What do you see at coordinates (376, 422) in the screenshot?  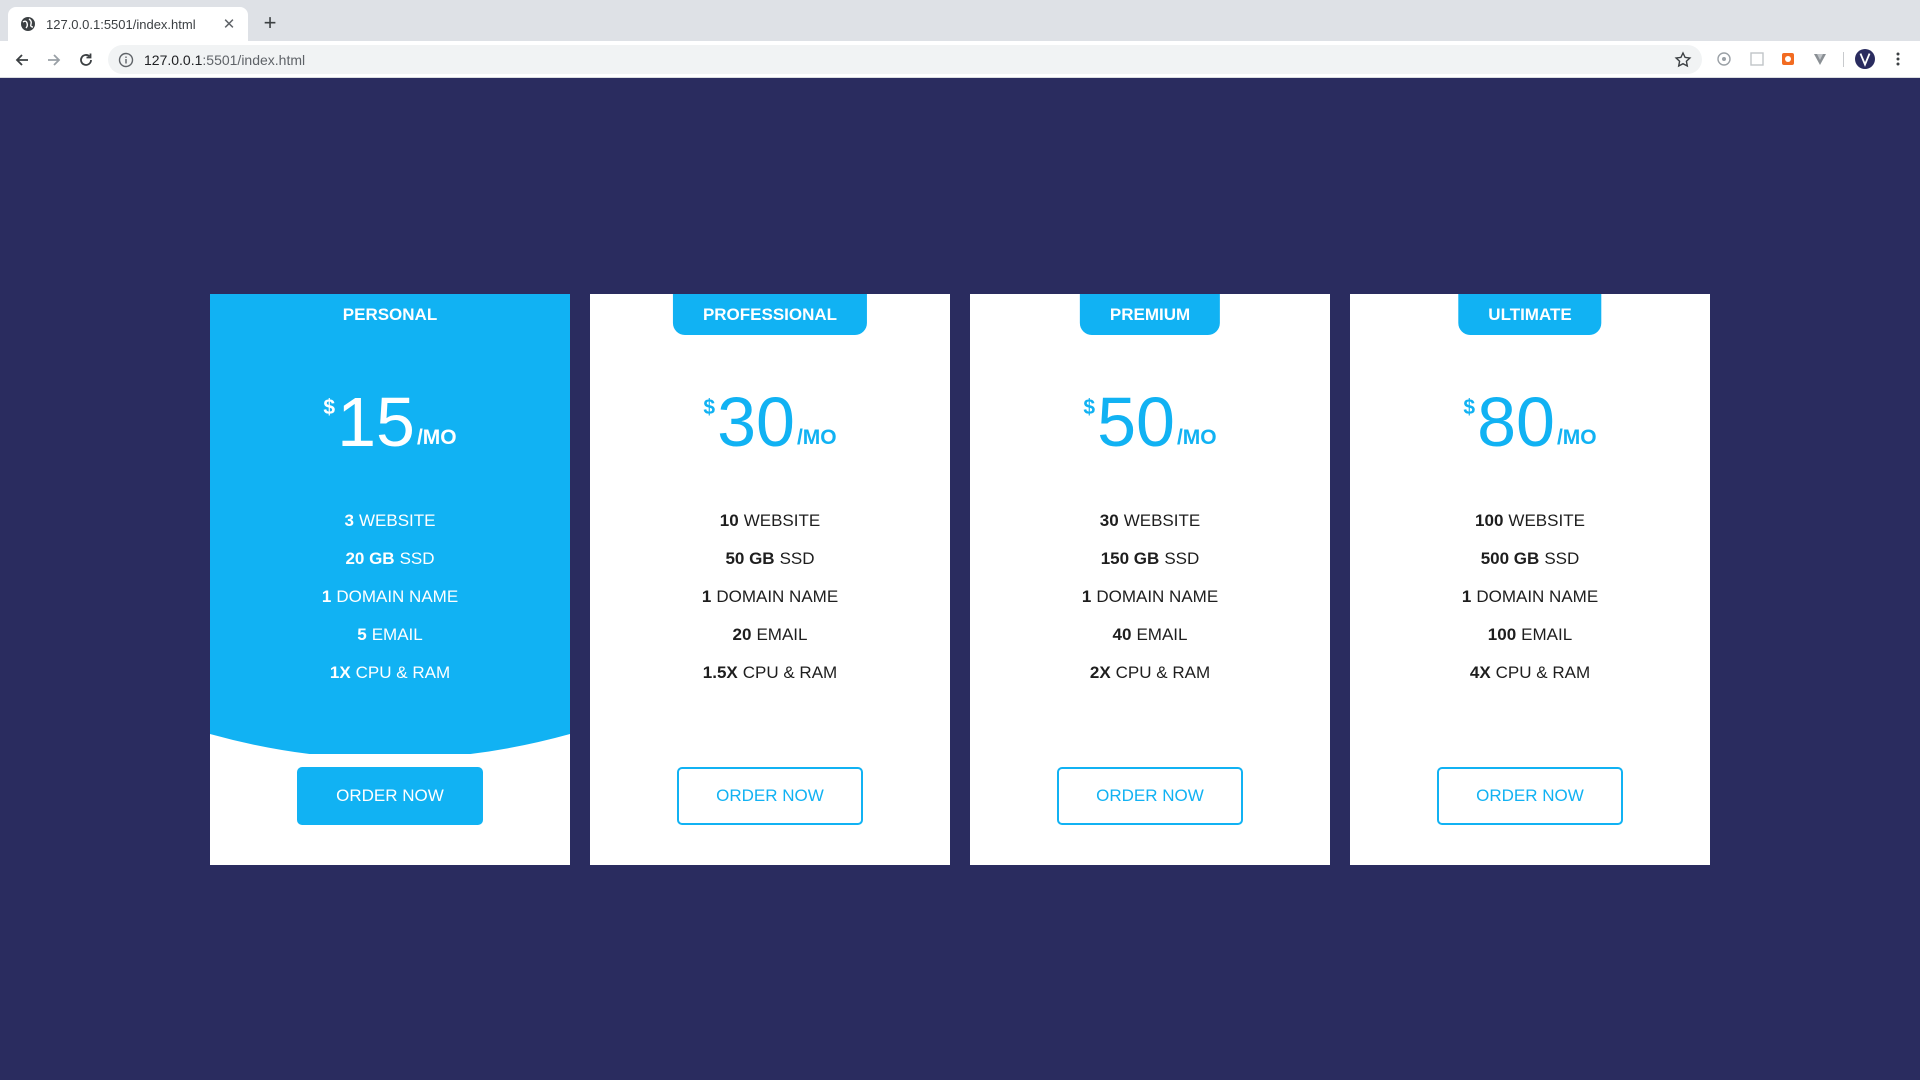 I see `price-amount: 15` at bounding box center [376, 422].